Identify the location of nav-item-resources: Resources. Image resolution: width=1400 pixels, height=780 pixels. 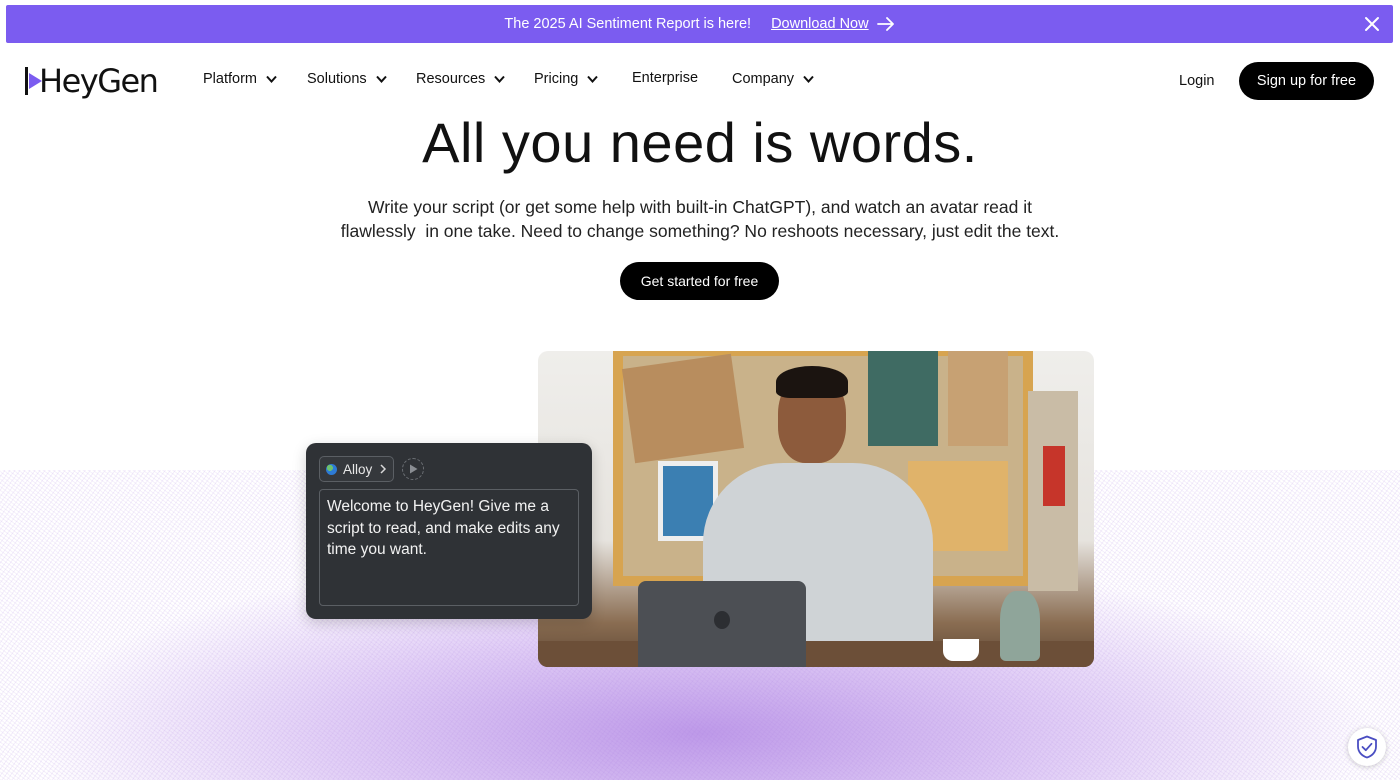
(461, 79).